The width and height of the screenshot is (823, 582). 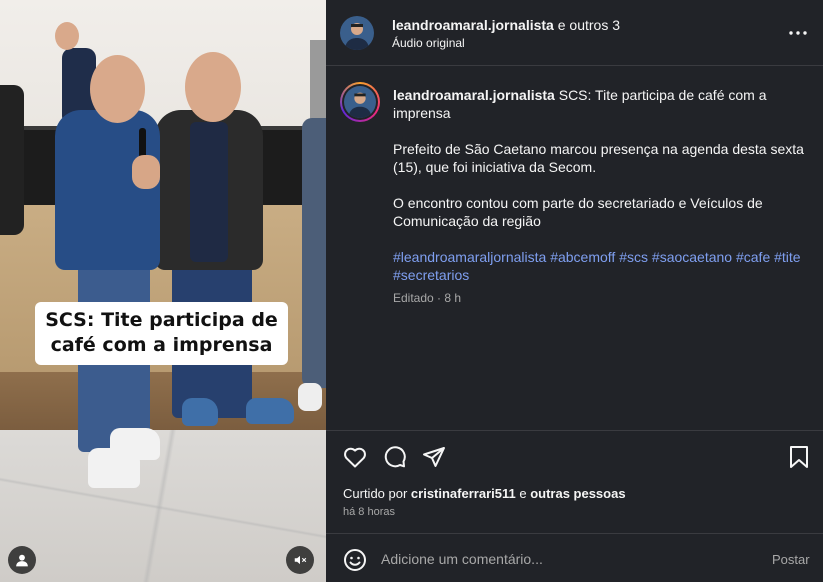 I want to click on hashtag-link: #cafe, so click(x=753, y=257).